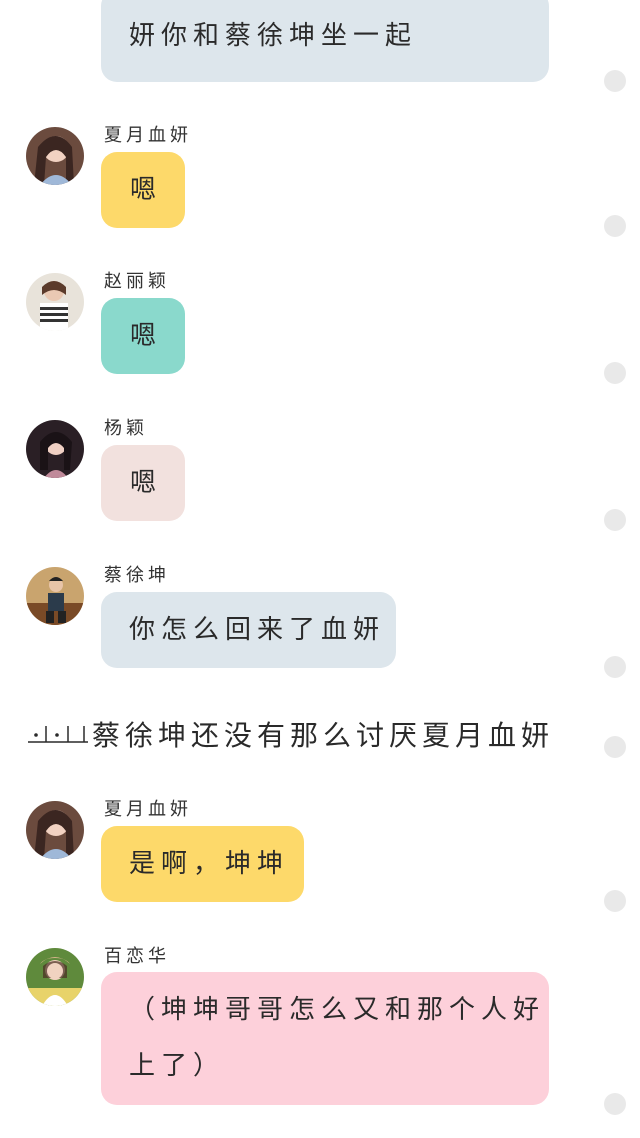 Image resolution: width=640 pixels, height=1138 pixels. I want to click on narration-line: 蔡徐坤还没有那么讨厌夏月血妍, so click(291, 734).